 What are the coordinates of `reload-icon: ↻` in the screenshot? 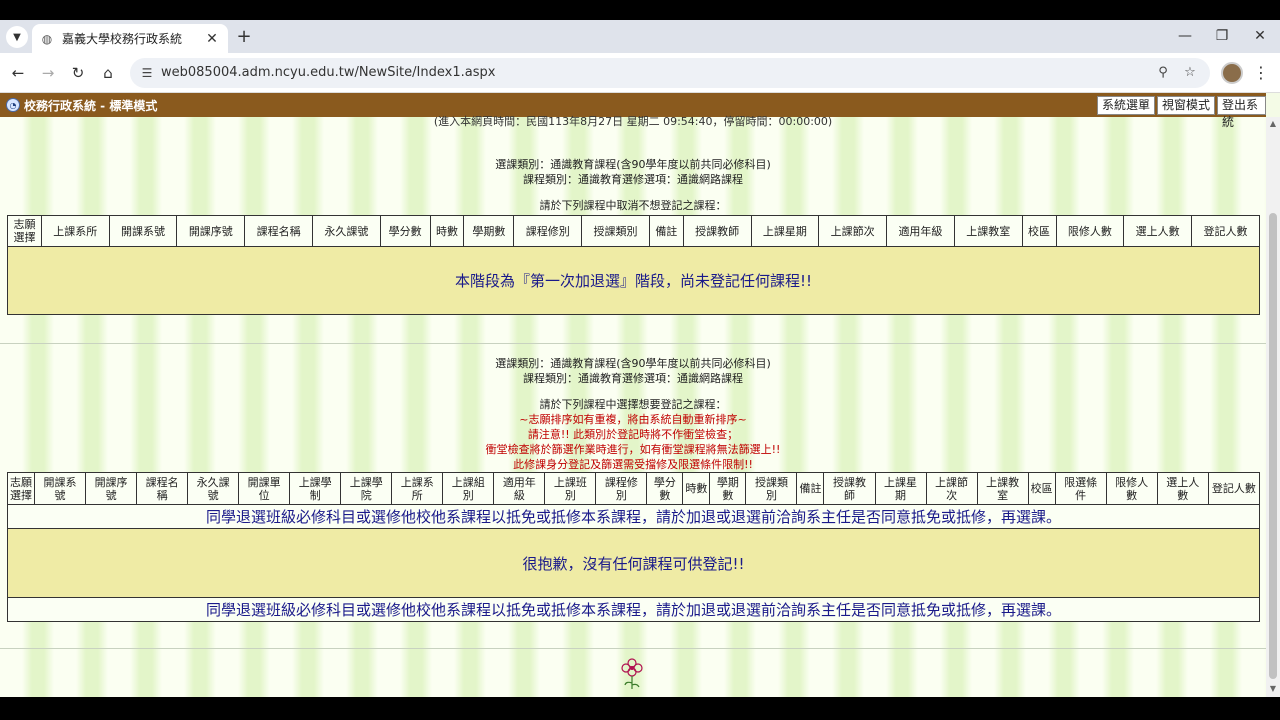 It's located at (78, 73).